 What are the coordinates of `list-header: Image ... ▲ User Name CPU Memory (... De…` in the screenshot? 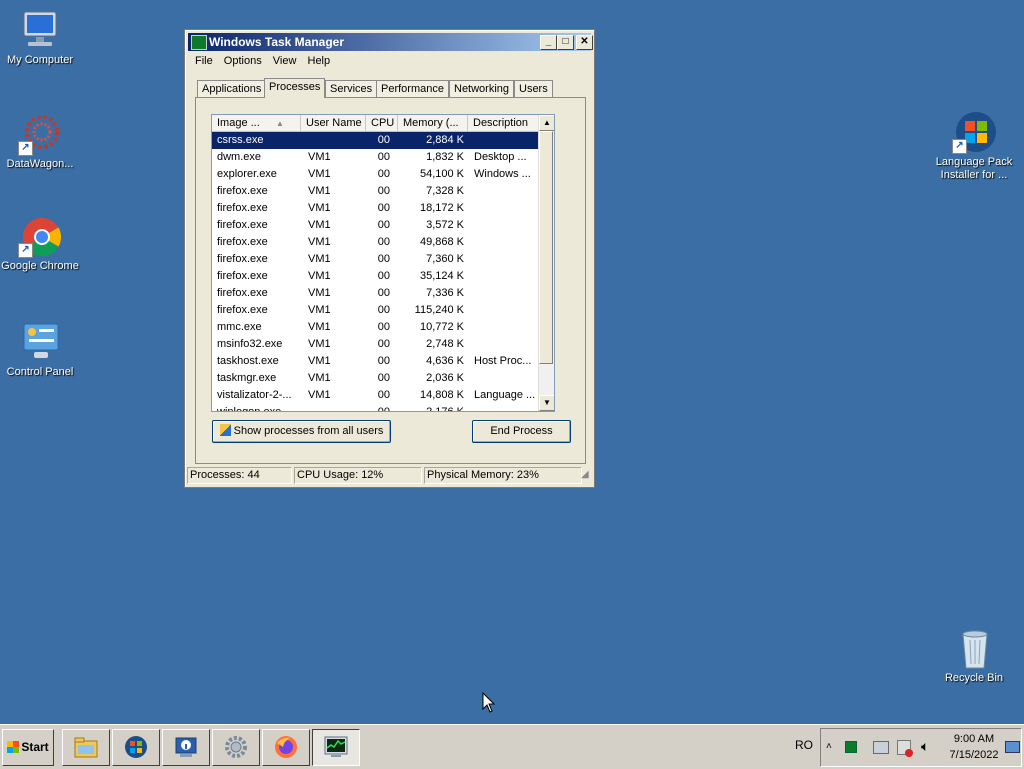 It's located at (377, 123).